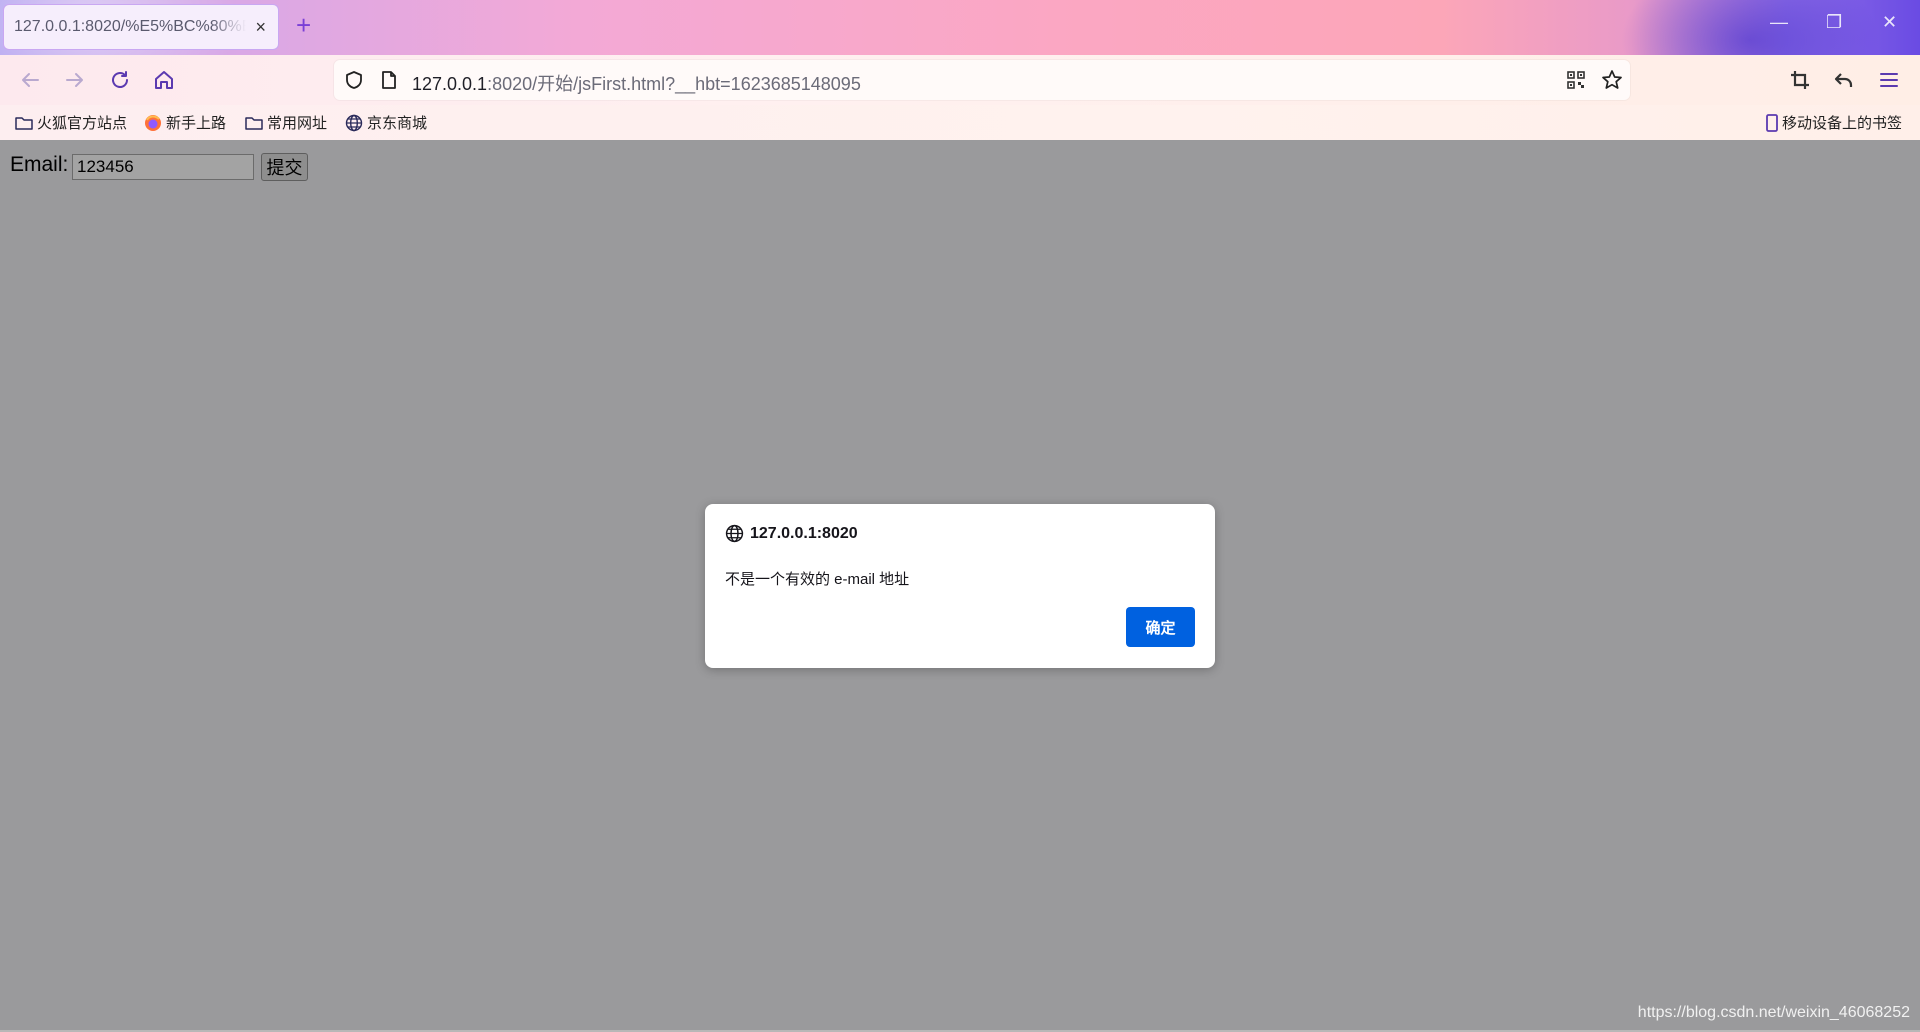  I want to click on bookmark-label: 京东商城, so click(397, 123).